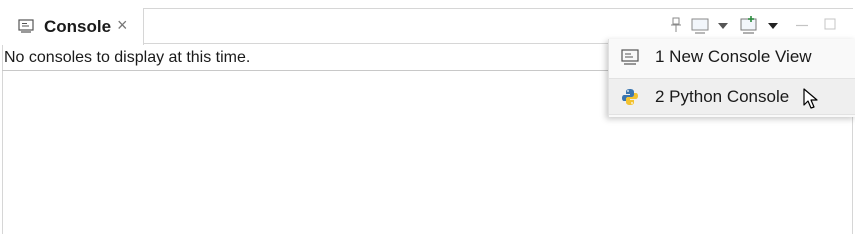 The width and height of the screenshot is (855, 240). Describe the element at coordinates (630, 57) in the screenshot. I see `console-view-icon` at that location.